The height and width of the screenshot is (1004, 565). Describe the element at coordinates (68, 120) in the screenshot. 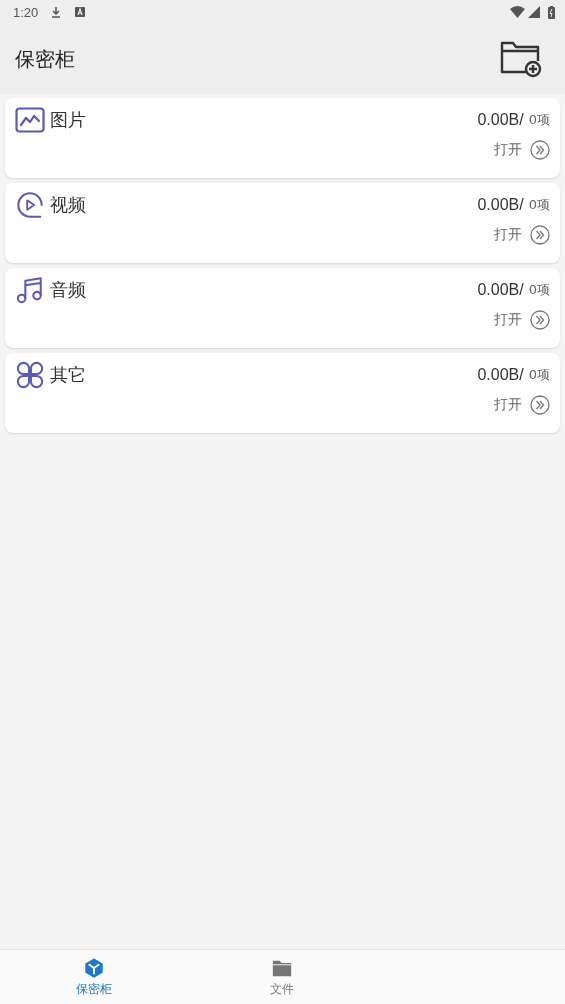

I see `category-name: 图片` at that location.